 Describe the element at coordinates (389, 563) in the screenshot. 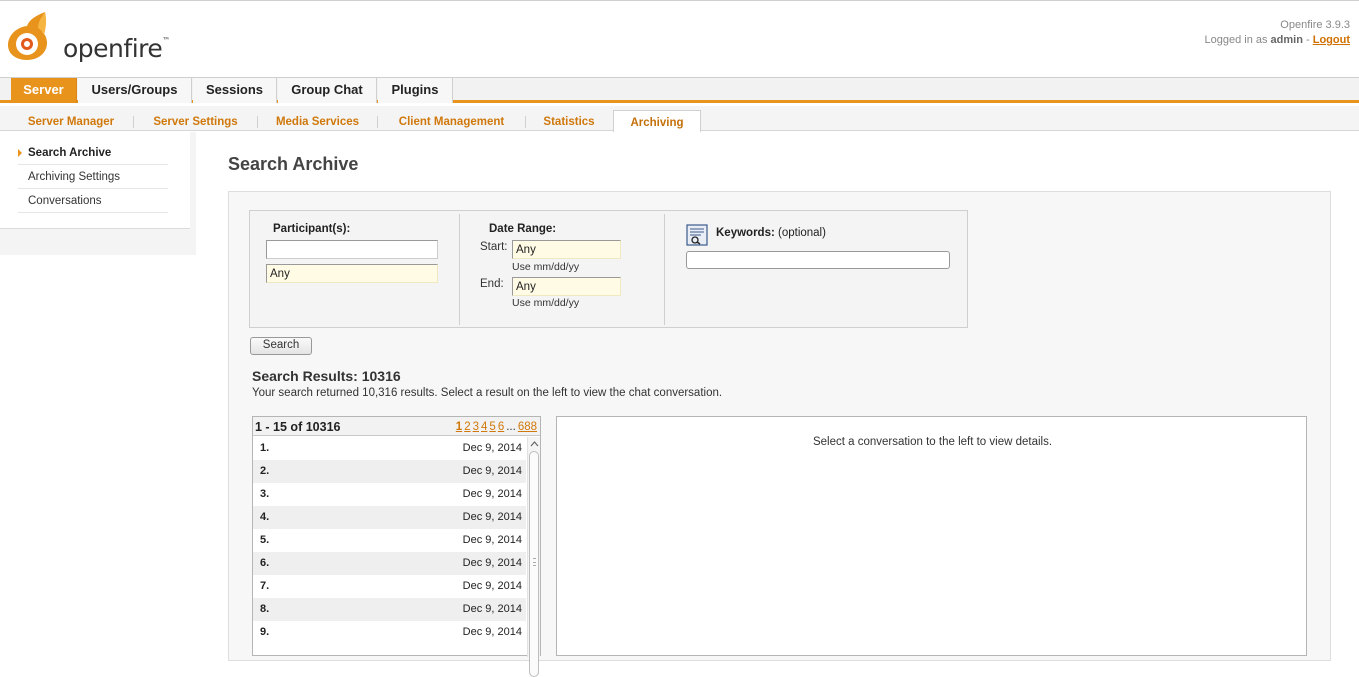

I see `table-row: 6. Dec 9, 2014` at that location.